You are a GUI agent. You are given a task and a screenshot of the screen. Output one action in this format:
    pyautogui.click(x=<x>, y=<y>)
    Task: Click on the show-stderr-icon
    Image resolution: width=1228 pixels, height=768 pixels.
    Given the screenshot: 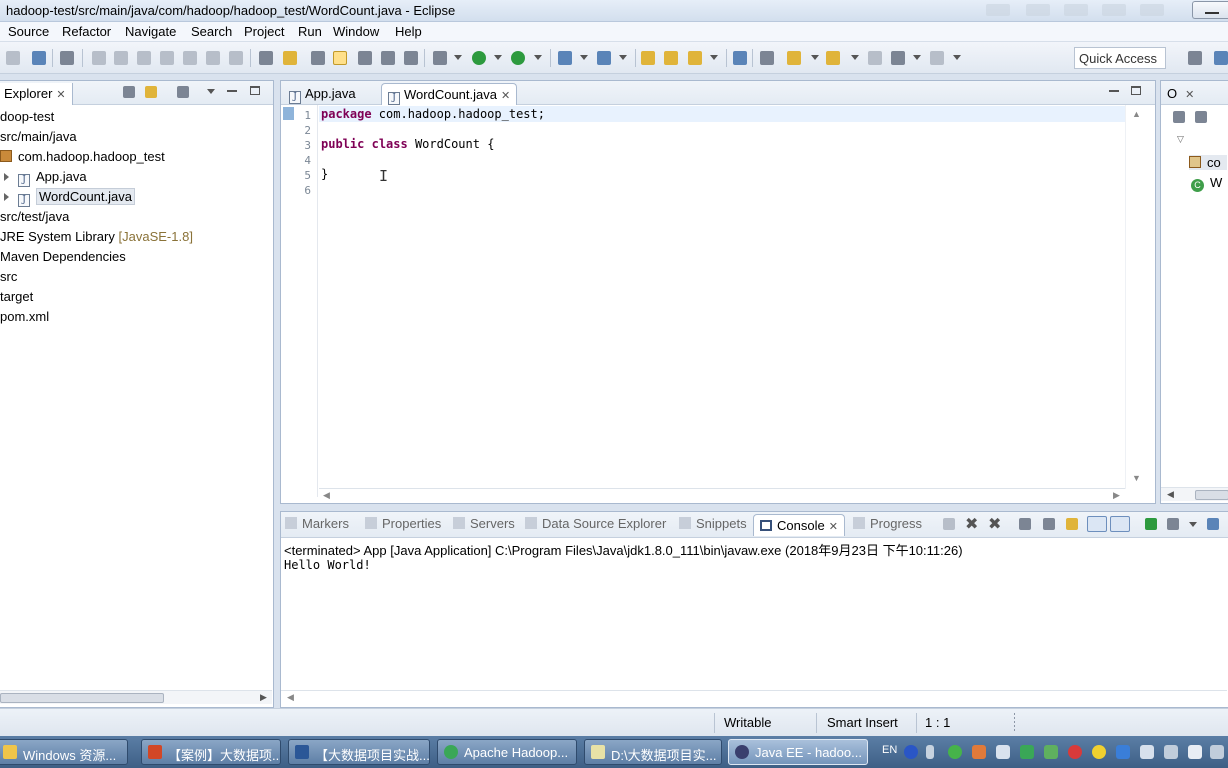 What is the action you would take?
    pyautogui.click(x=1120, y=524)
    